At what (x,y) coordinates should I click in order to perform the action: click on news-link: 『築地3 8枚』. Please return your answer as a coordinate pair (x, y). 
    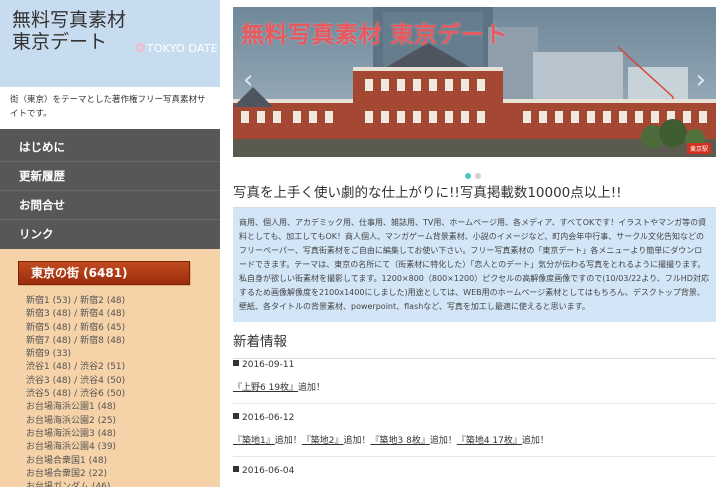
    Looking at the image, I should click on (400, 441).